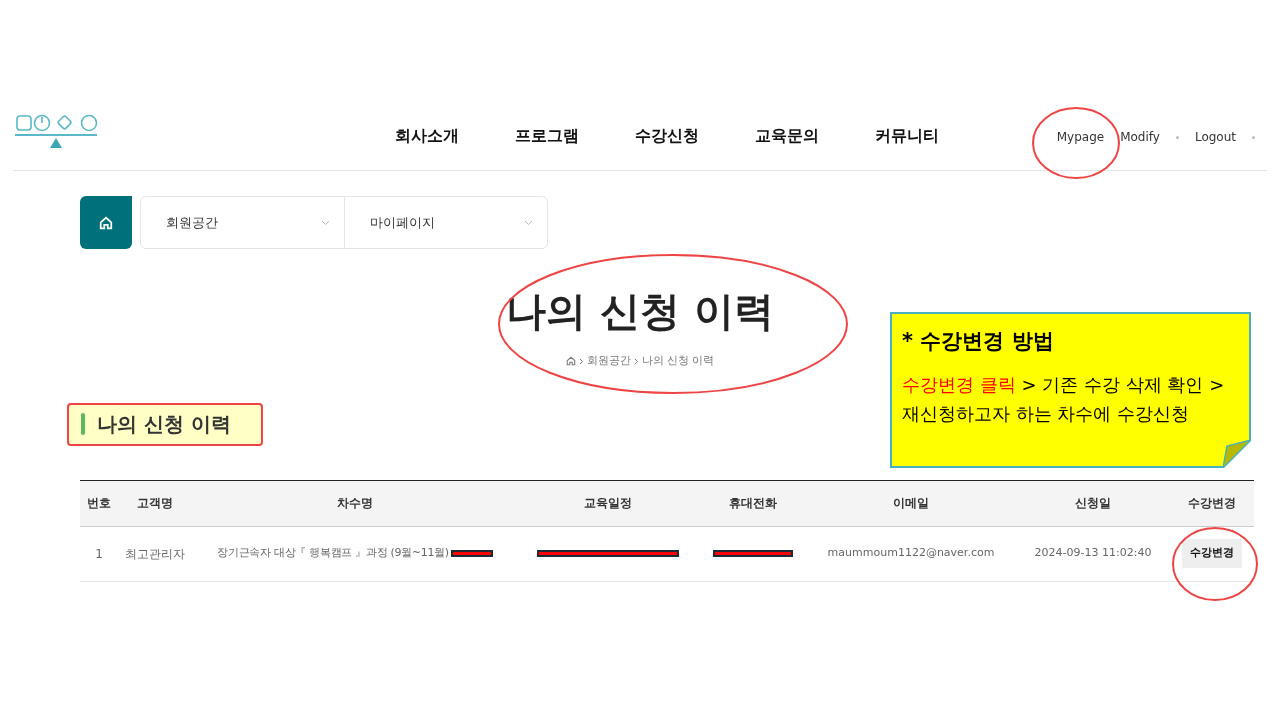 This screenshot has height=720, width=1280. I want to click on table-cell: 장기근속자 대상『 행복캠프 』과정 (9월~11월), so click(333, 553).